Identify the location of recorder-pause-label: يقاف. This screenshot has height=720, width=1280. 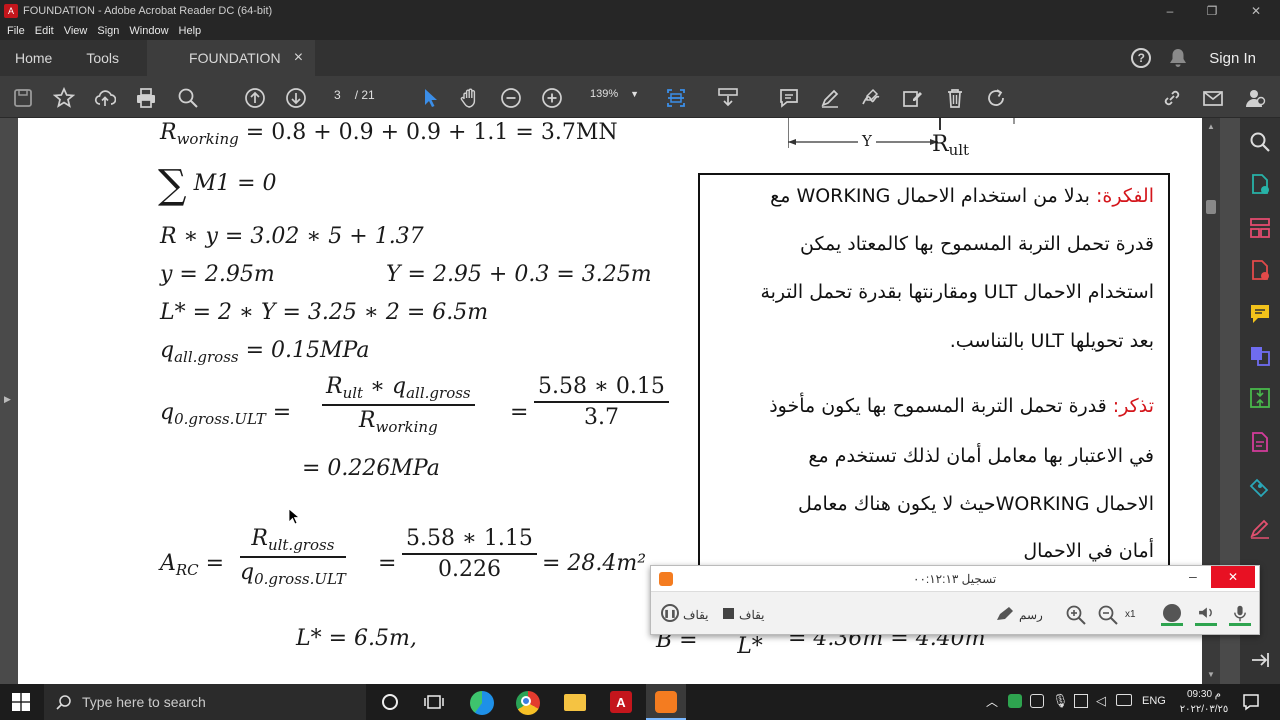
(696, 615).